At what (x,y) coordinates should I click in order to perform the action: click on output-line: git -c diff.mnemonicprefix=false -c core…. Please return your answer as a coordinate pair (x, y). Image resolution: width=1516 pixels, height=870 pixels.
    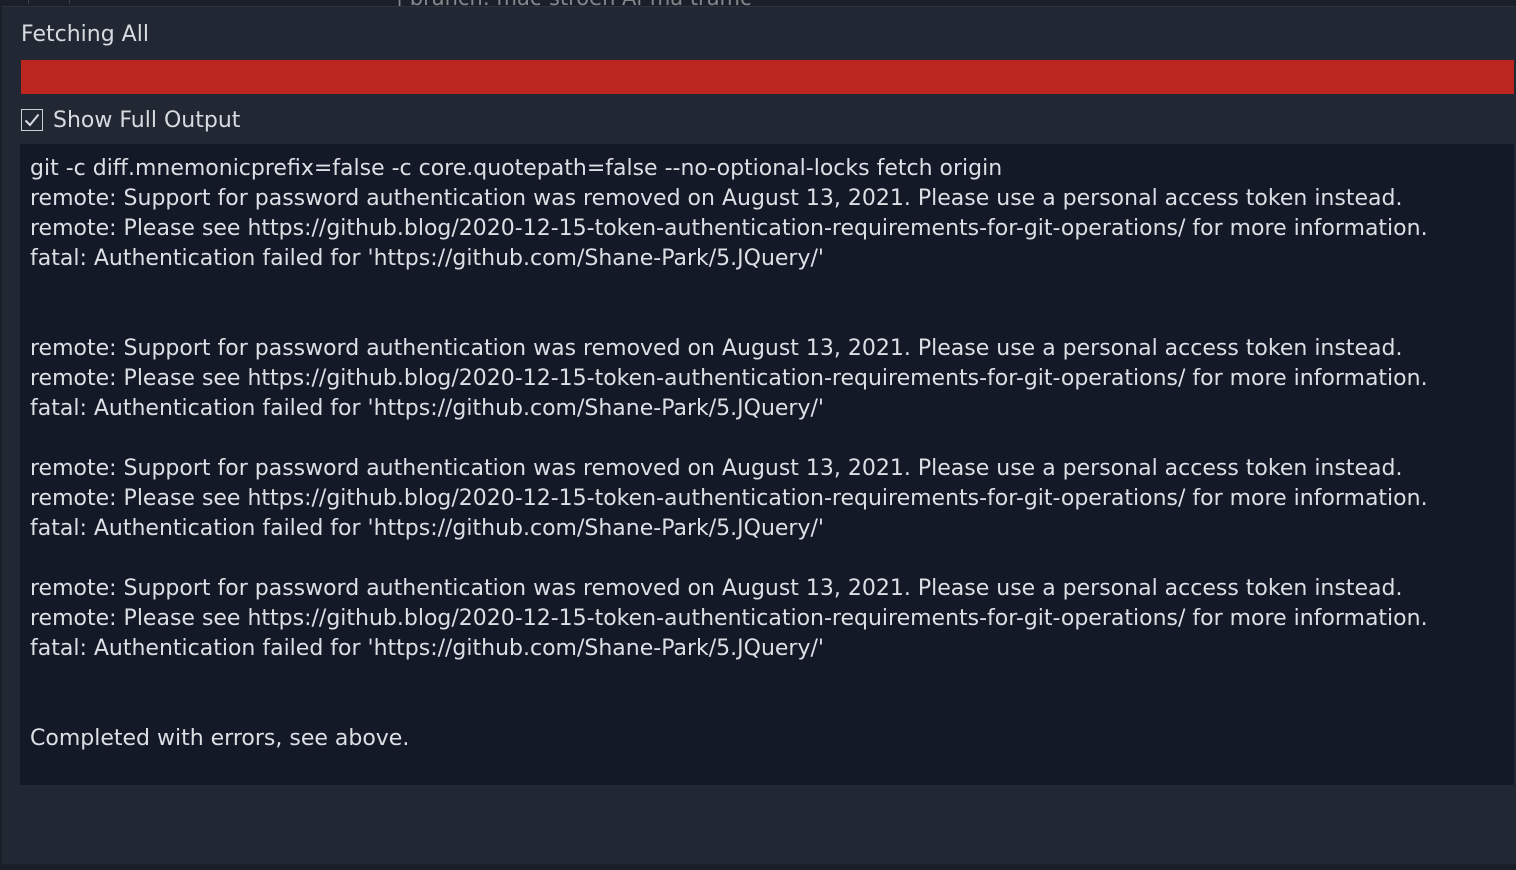
    Looking at the image, I should click on (516, 168).